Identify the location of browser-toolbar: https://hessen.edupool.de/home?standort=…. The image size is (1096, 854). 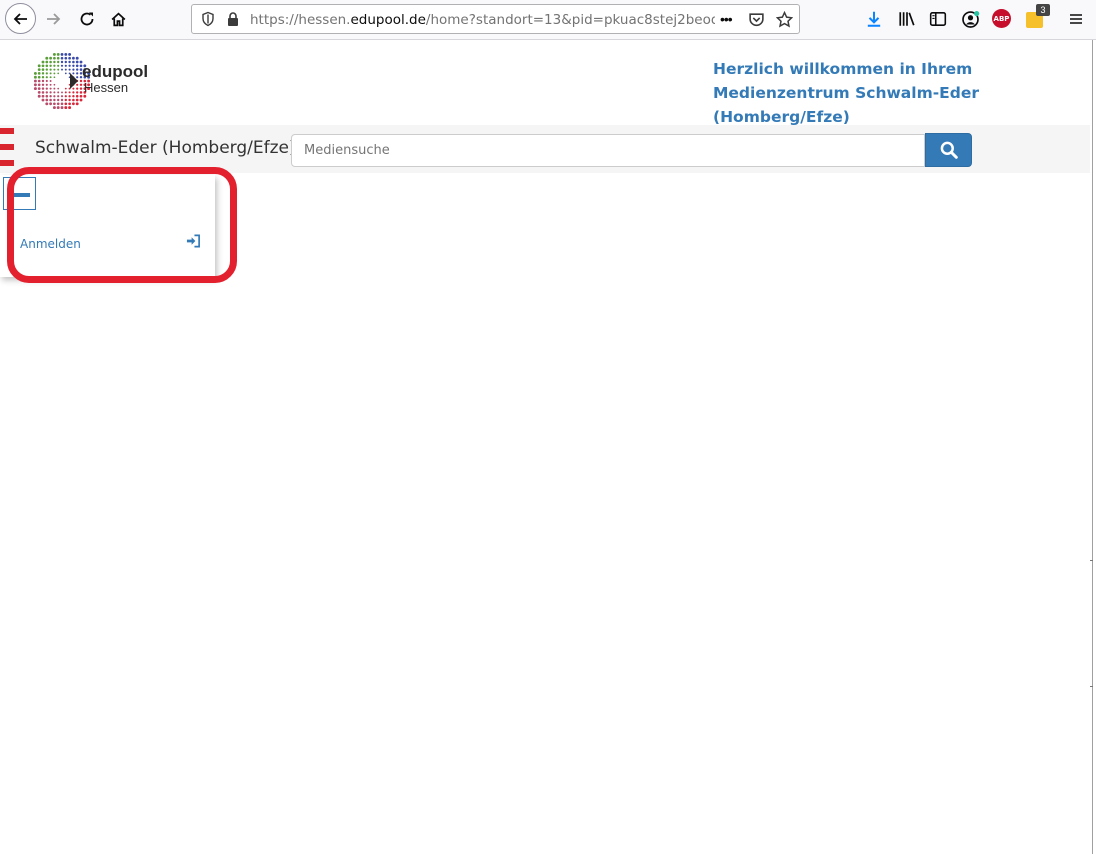
(548, 20).